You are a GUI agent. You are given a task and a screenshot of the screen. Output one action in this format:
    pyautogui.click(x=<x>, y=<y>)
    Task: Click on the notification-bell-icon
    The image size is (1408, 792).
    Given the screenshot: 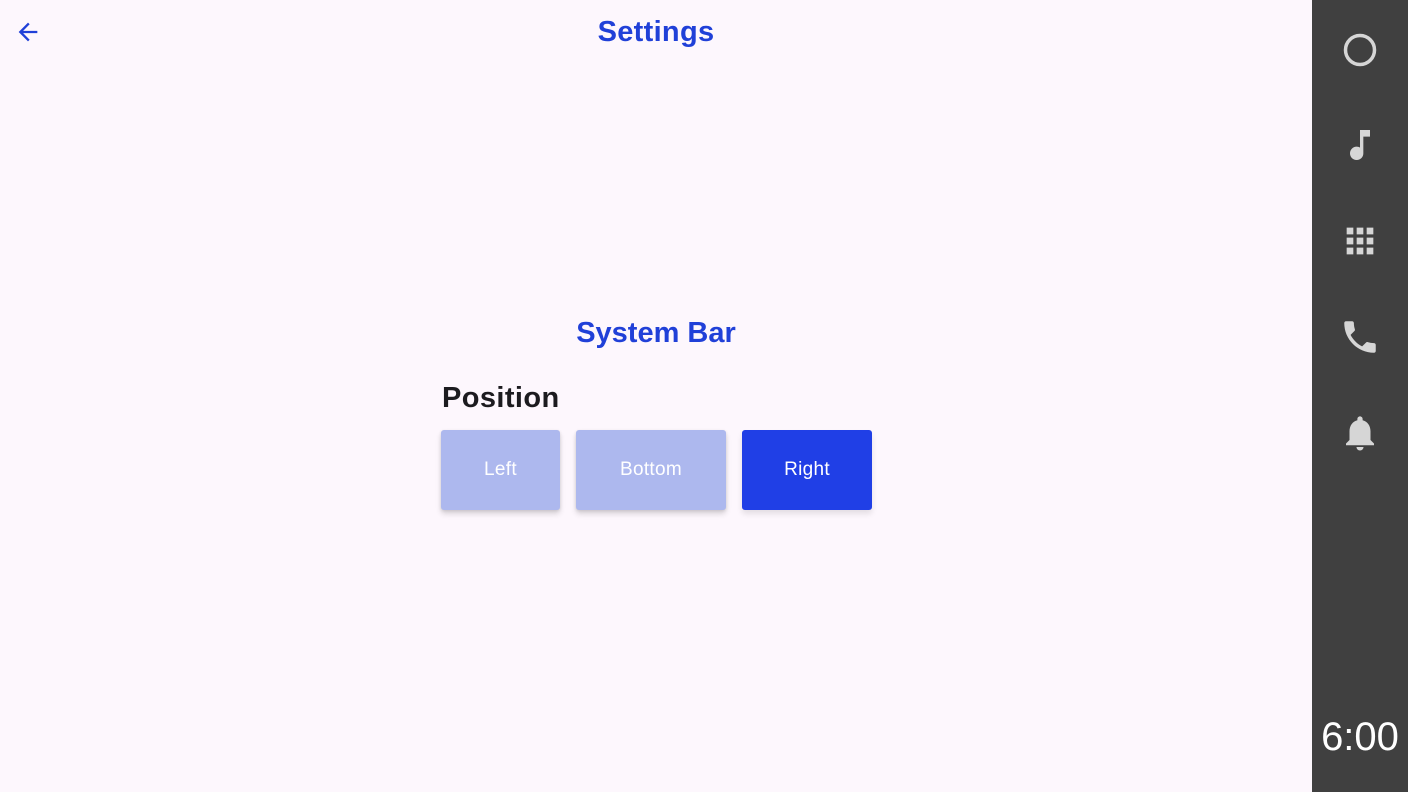 What is the action you would take?
    pyautogui.click(x=1360, y=433)
    